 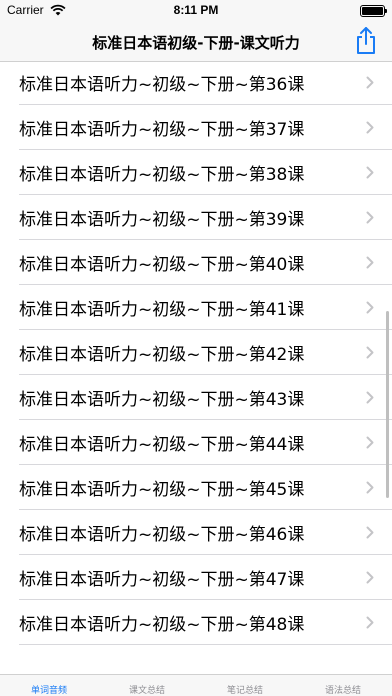 I want to click on list-item: 标准日本语听力~初级~下册~第37课, so click(x=196, y=127).